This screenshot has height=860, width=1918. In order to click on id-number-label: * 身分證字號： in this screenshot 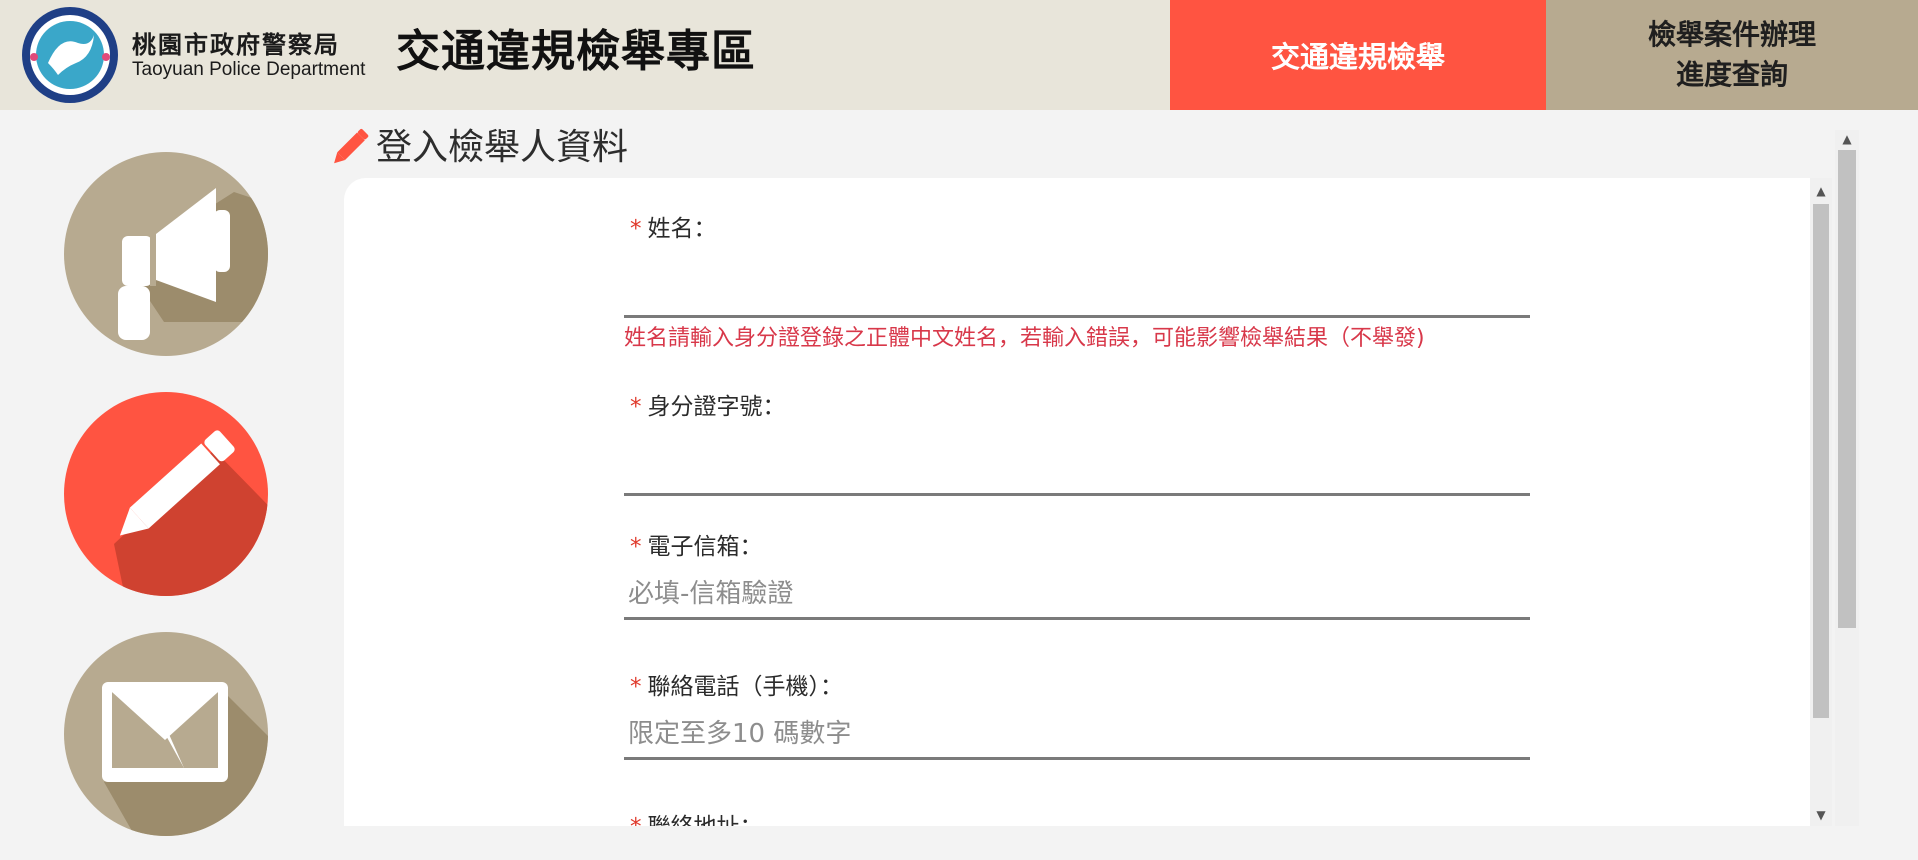, I will do `click(708, 407)`.